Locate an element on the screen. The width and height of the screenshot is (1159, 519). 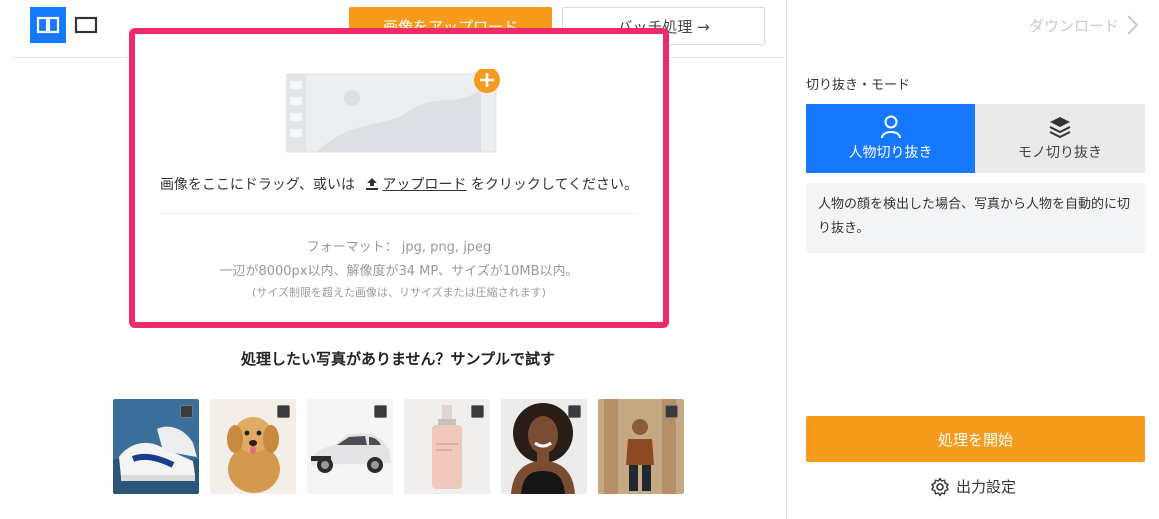
mode-object-label: モノ切り抜き is located at coordinates (1060, 153).